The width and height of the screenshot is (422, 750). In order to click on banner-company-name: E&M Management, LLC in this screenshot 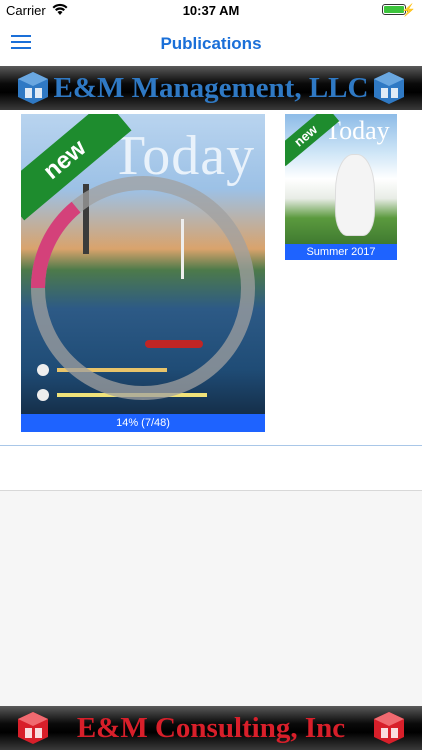, I will do `click(211, 88)`.